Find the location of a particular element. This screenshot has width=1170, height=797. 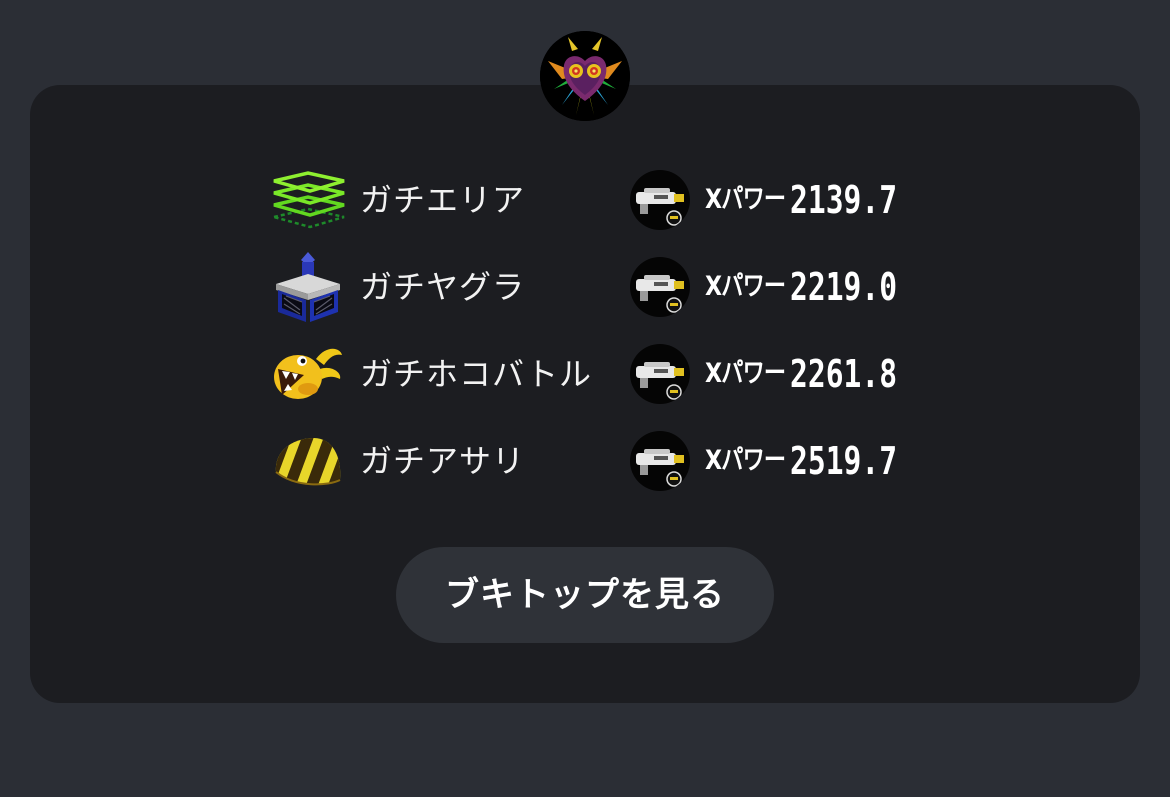

majora-mask-icon is located at coordinates (585, 76).